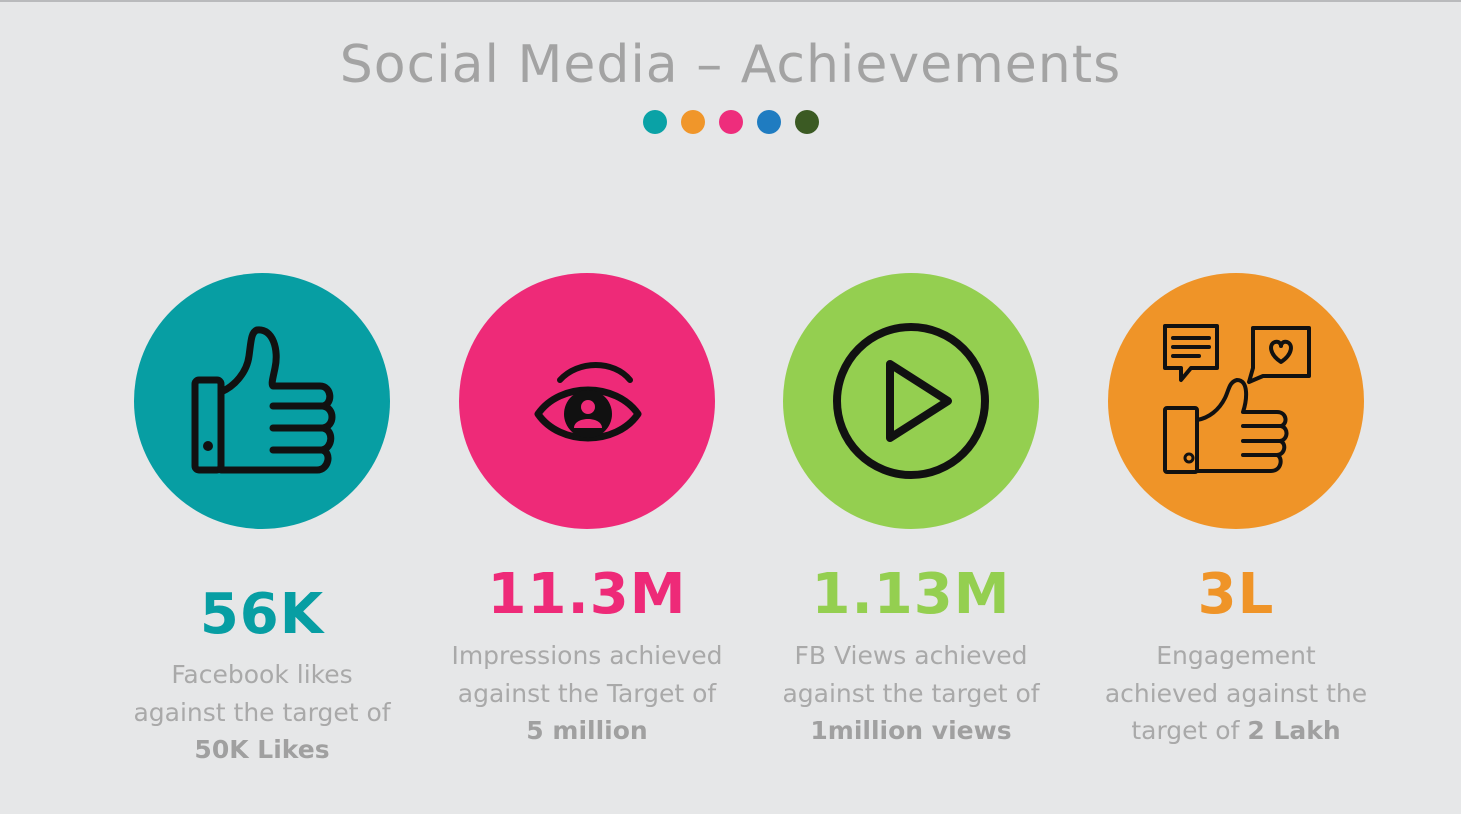  I want to click on palette-dot-teal, so click(654, 122).